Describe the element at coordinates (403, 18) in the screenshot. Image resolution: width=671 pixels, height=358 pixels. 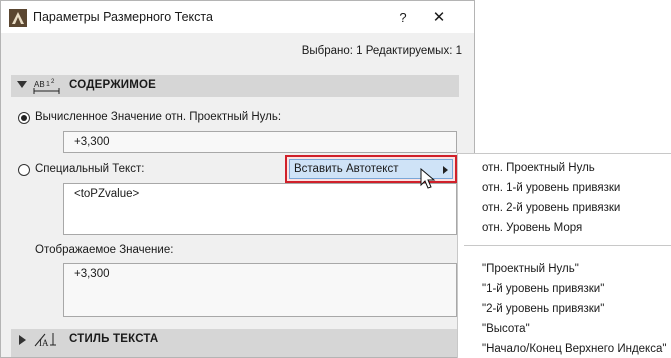
I see `help-button: ?` at that location.